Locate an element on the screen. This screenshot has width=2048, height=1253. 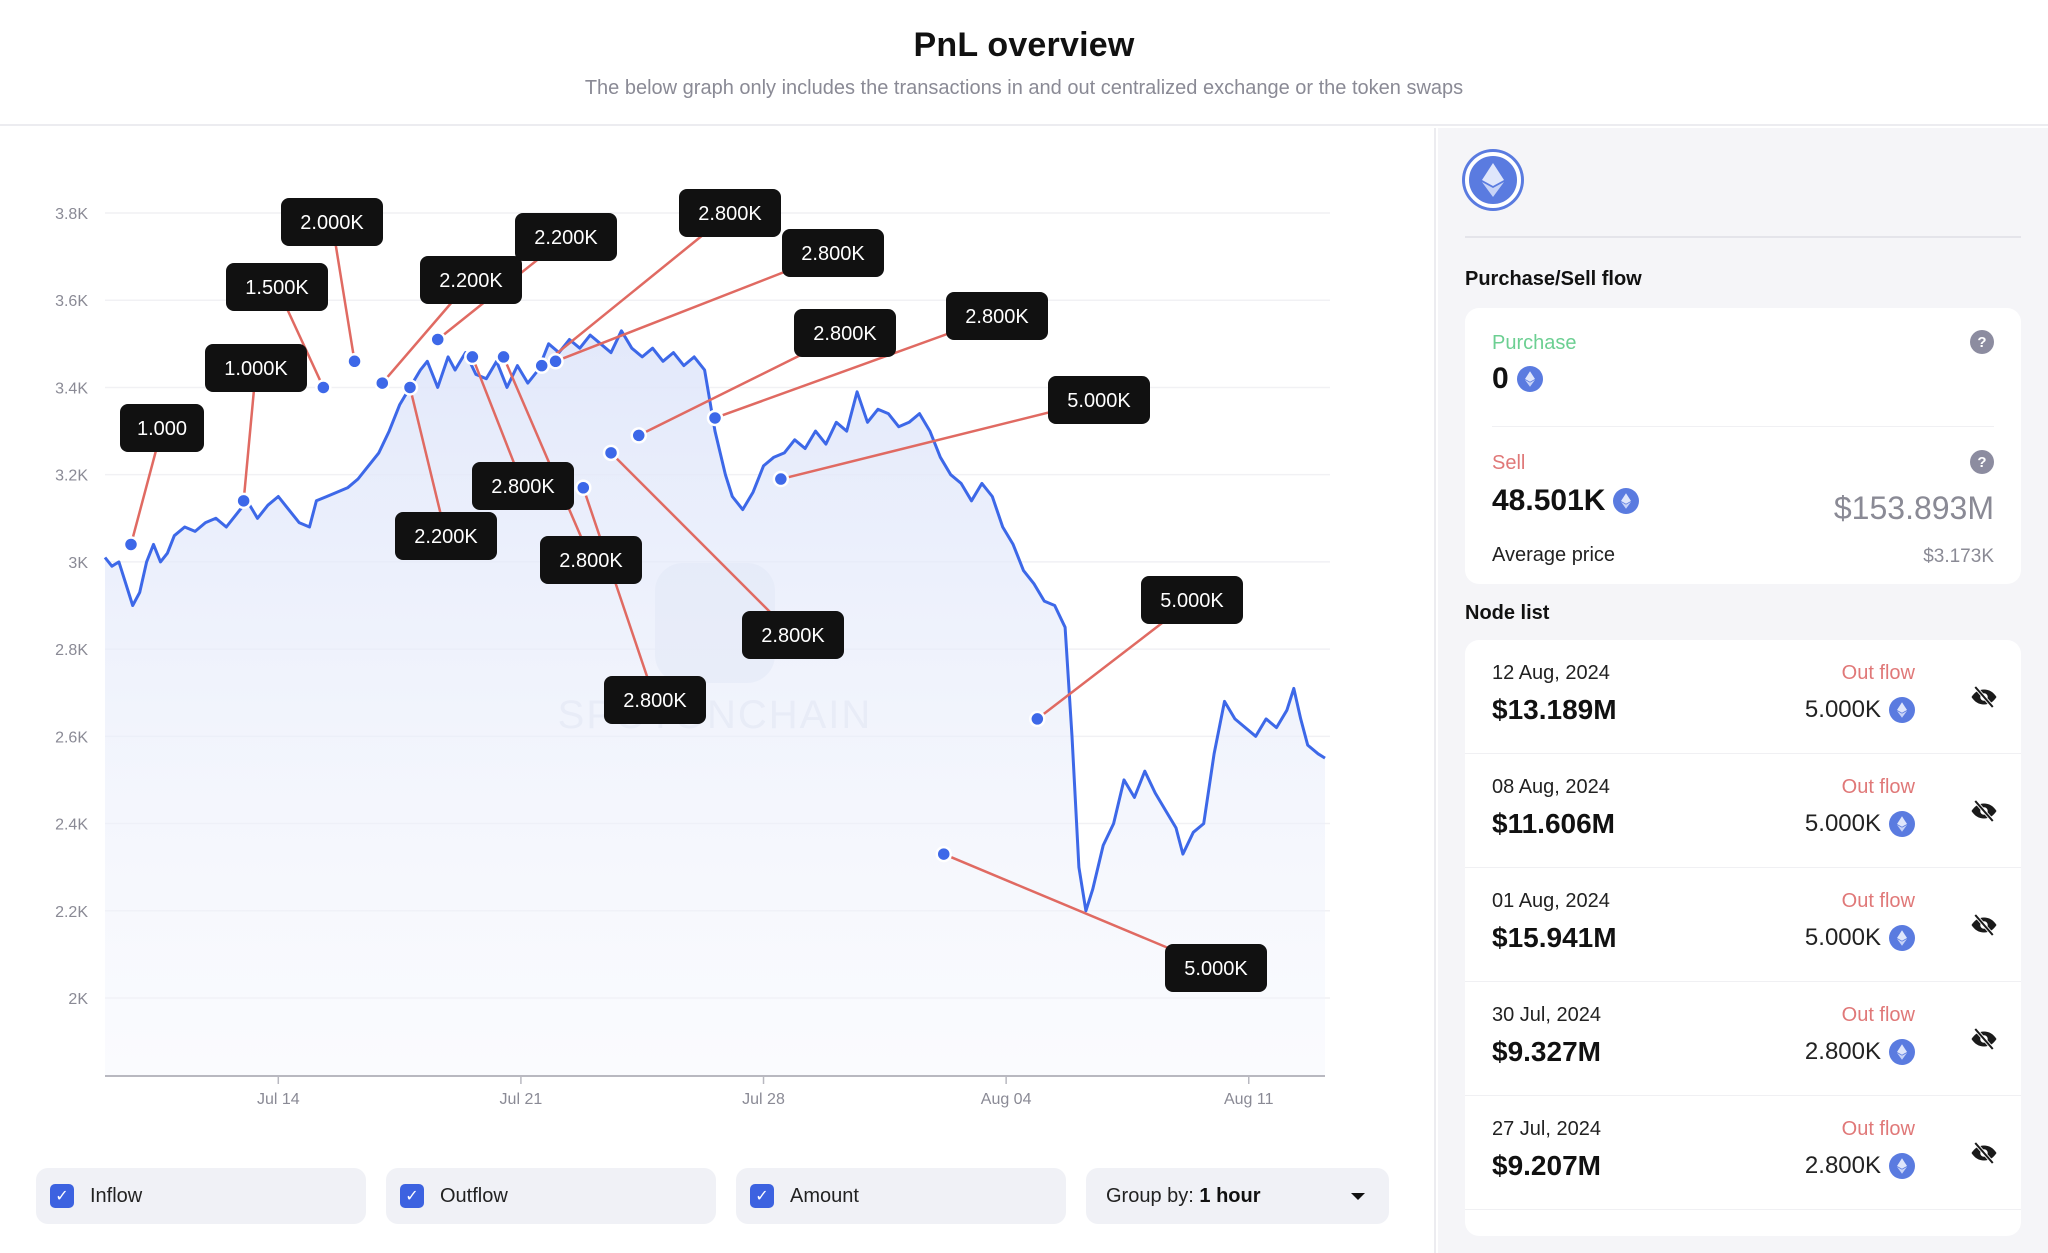
node-usd: $15.941M is located at coordinates (1554, 937).